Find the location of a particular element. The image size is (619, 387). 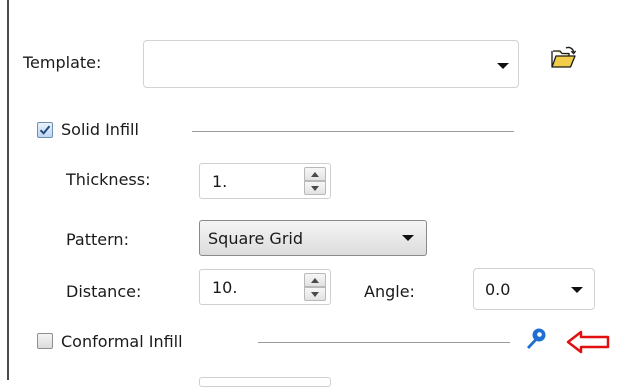

thickness-value: 1. is located at coordinates (220, 181).